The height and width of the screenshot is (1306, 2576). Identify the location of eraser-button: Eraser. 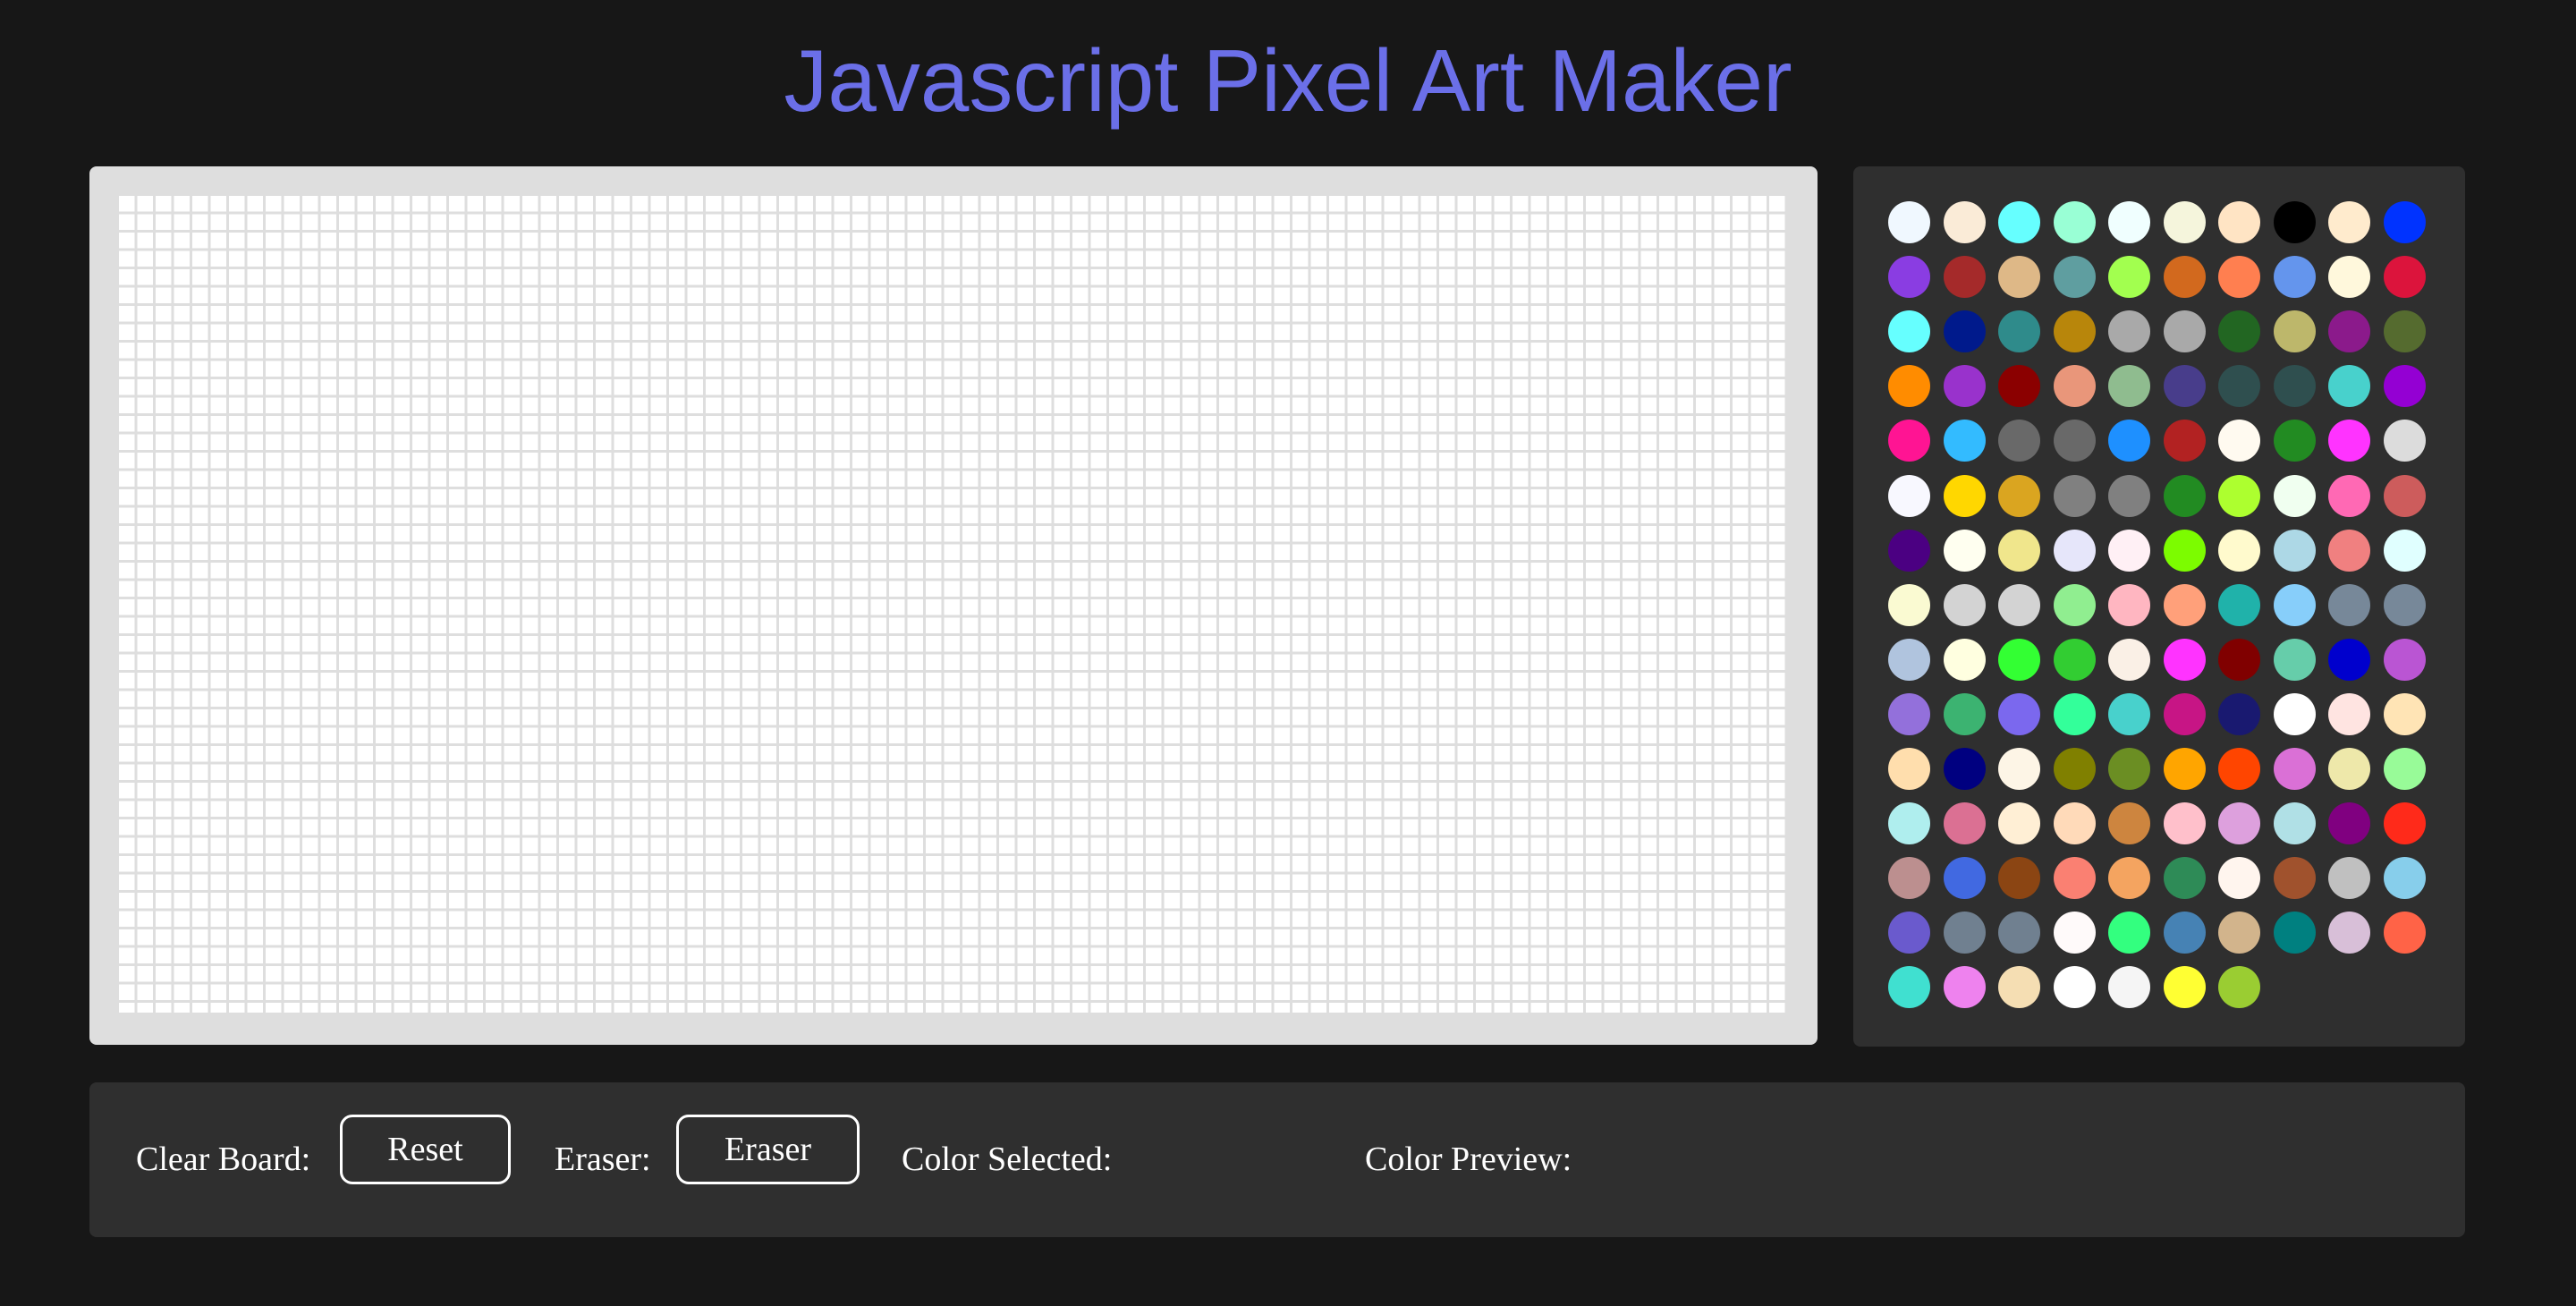
(768, 1150).